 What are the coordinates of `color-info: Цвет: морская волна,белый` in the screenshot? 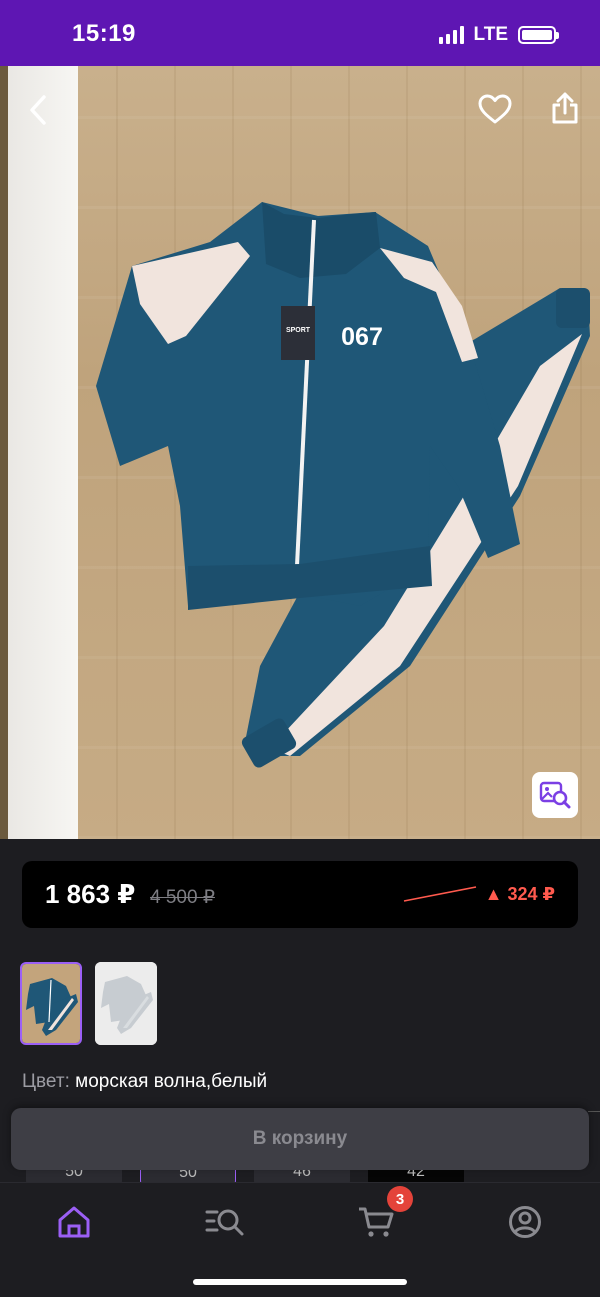 It's located at (144, 1082).